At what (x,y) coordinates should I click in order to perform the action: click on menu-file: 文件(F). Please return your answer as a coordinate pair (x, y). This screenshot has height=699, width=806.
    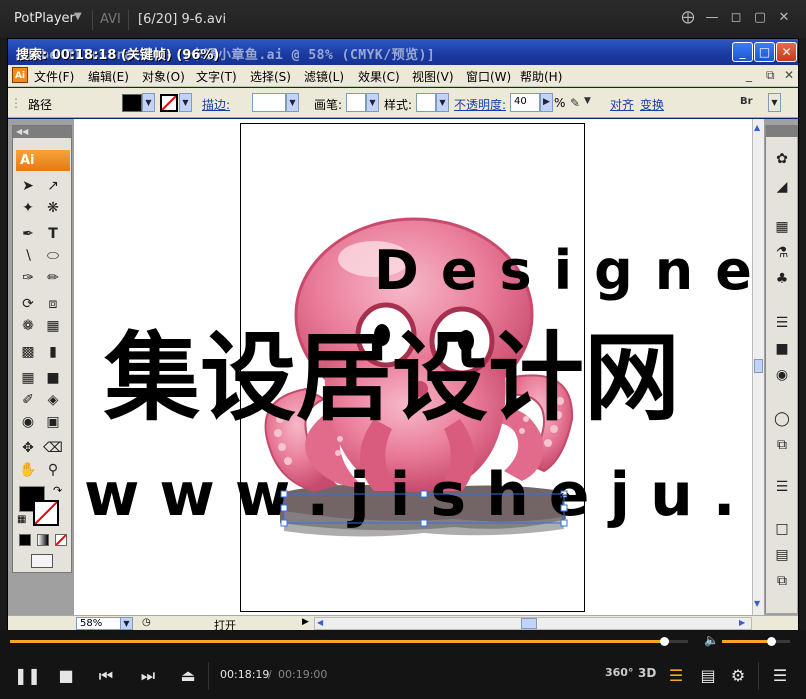
    Looking at the image, I should click on (54, 76).